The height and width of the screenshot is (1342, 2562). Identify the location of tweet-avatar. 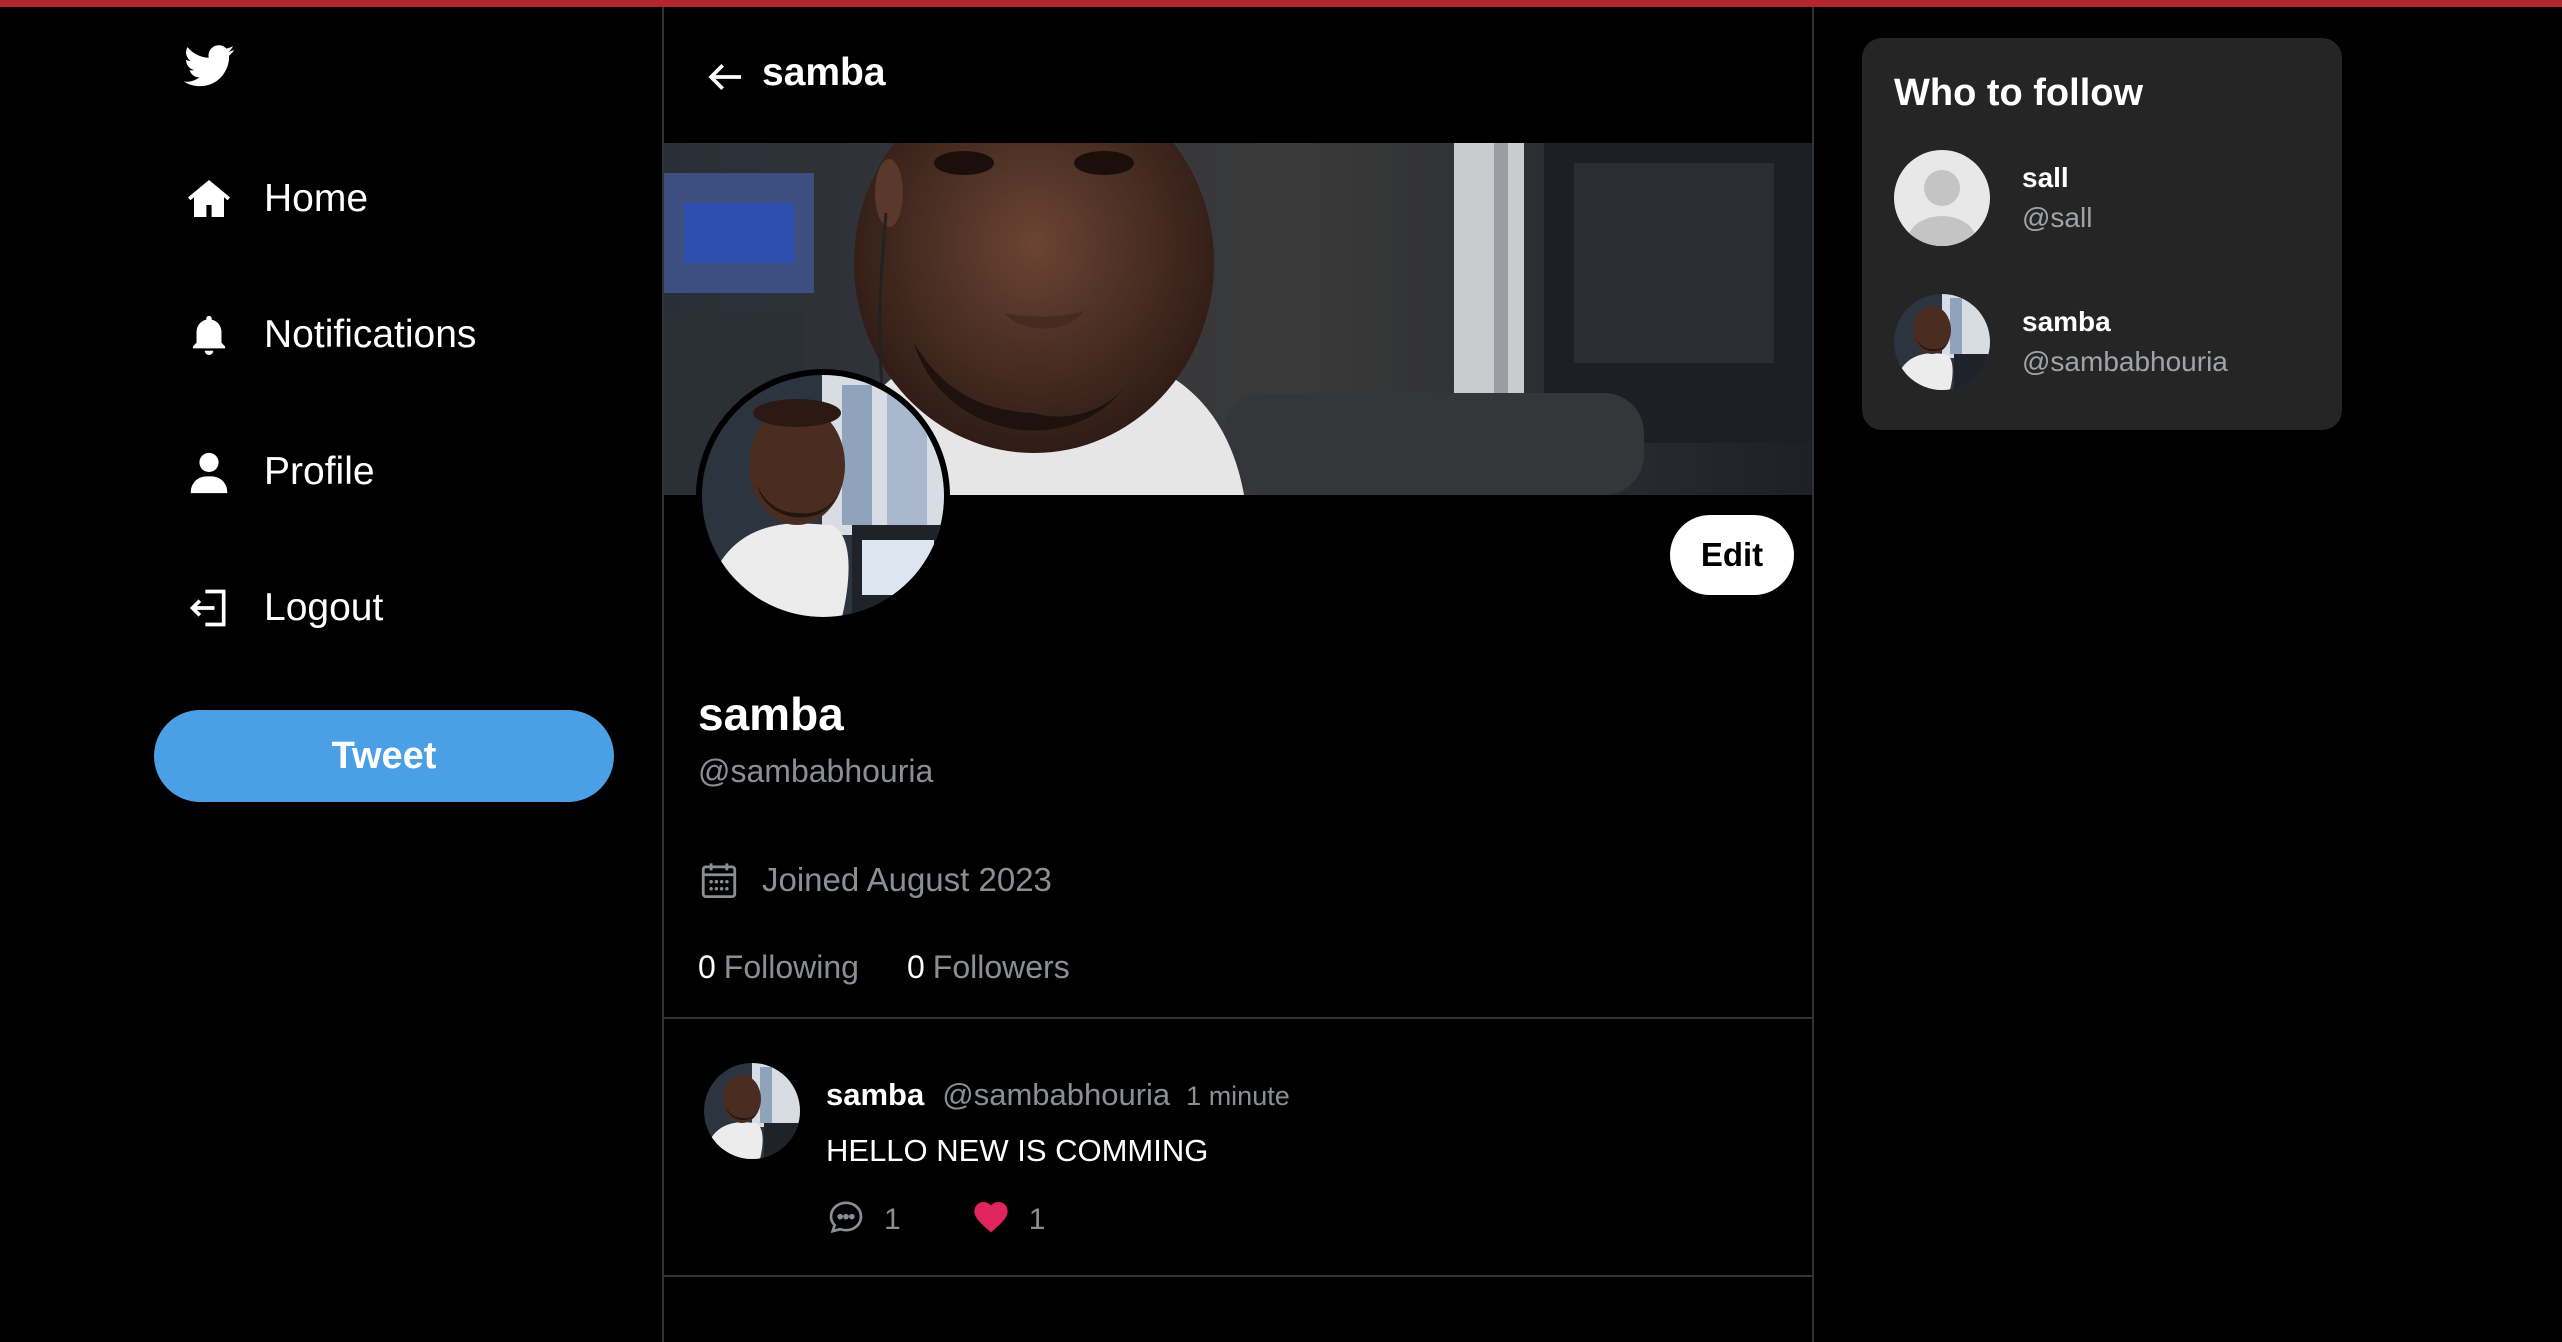
(752, 1111).